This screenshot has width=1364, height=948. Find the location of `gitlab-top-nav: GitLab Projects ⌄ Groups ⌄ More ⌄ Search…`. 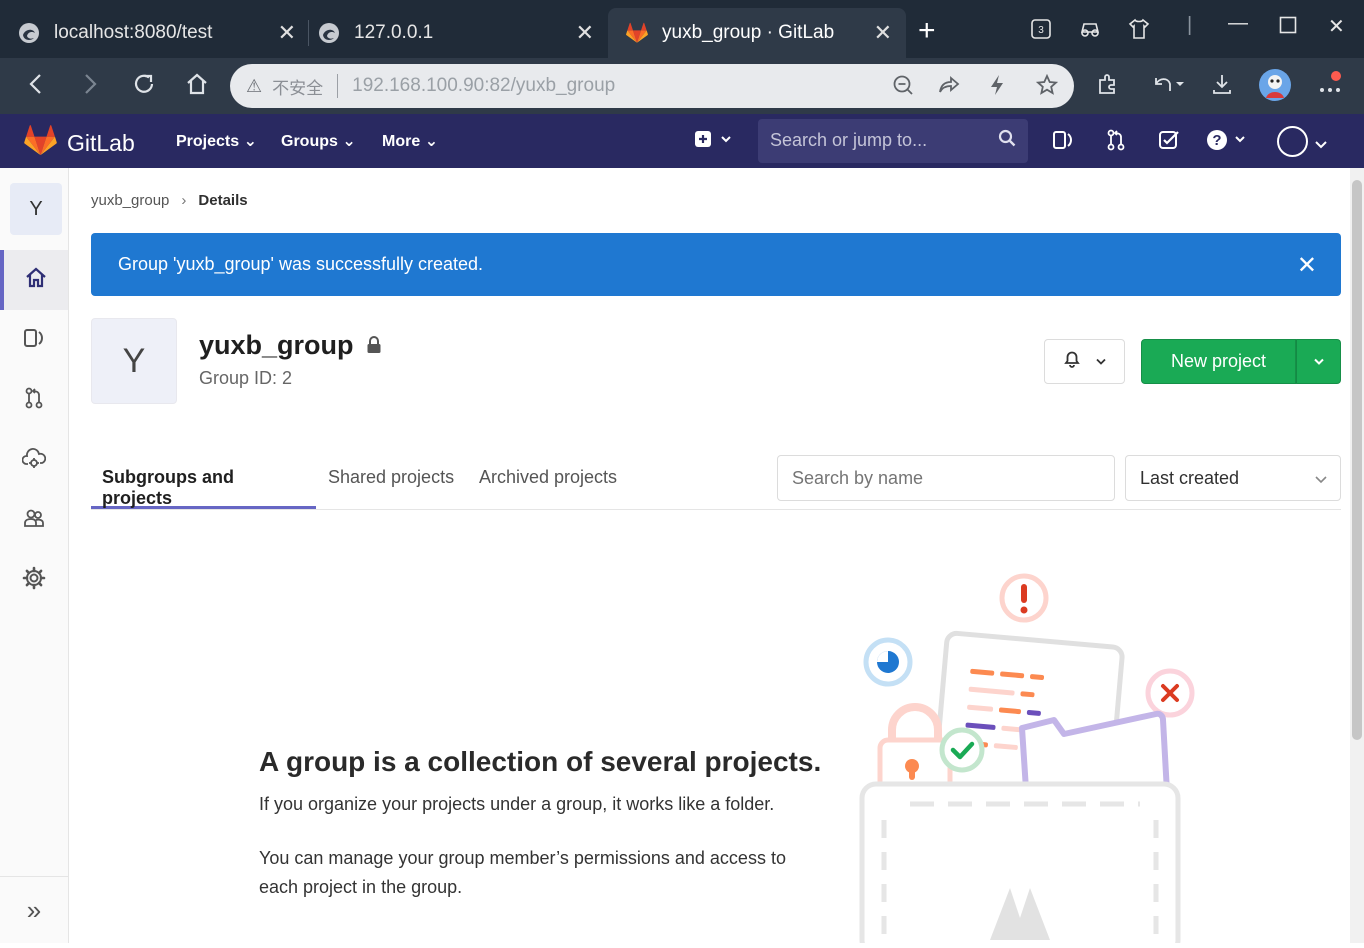

gitlab-top-nav: GitLab Projects ⌄ Groups ⌄ More ⌄ Search… is located at coordinates (682, 141).